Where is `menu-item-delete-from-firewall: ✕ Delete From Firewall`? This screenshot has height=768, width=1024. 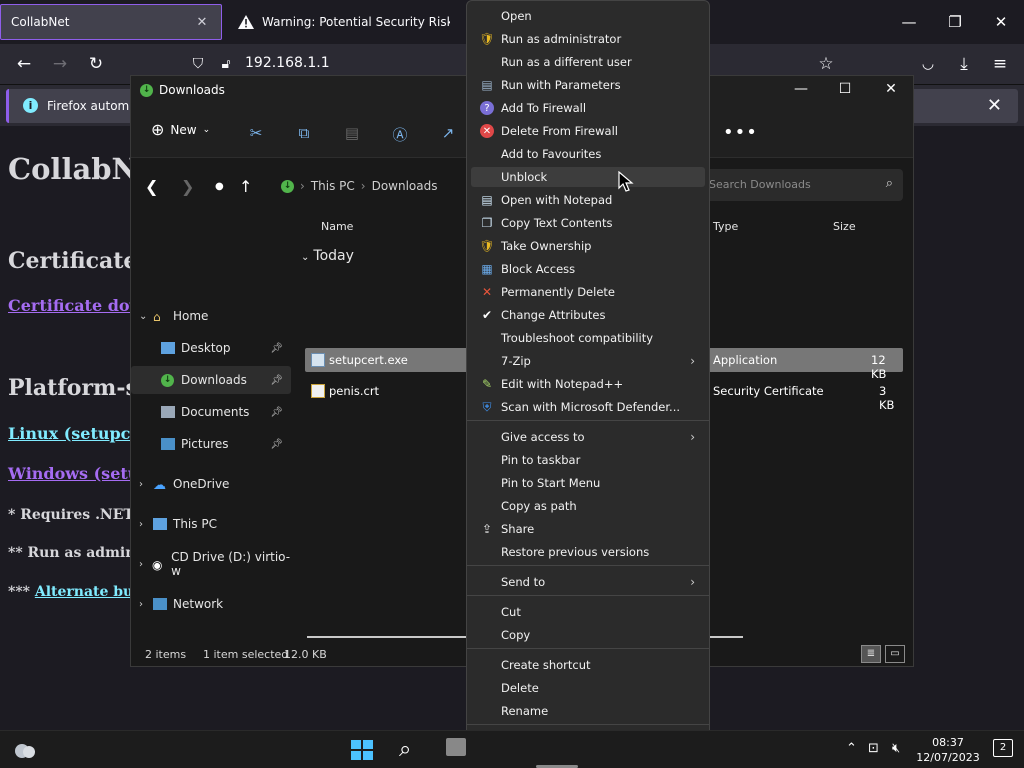
menu-item-delete-from-firewall: ✕ Delete From Firewall is located at coordinates (588, 131).